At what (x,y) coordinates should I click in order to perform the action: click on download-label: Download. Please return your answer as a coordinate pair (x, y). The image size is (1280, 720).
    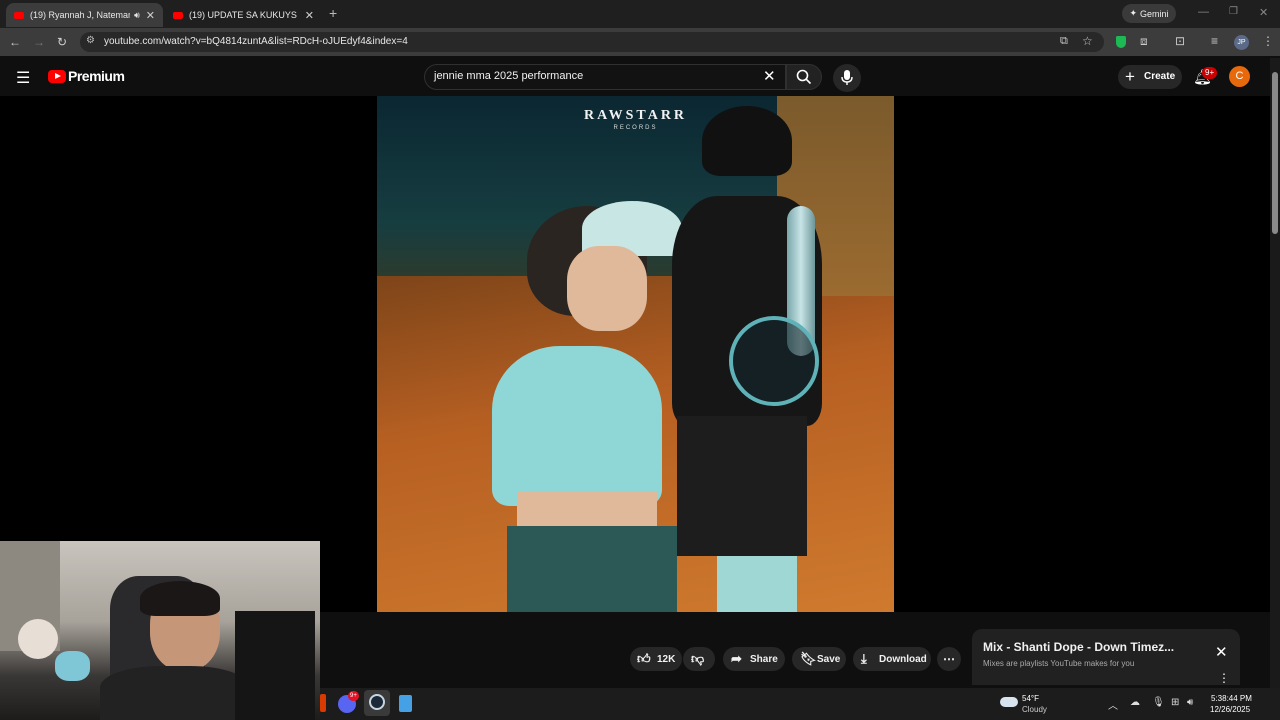
    Looking at the image, I should click on (903, 659).